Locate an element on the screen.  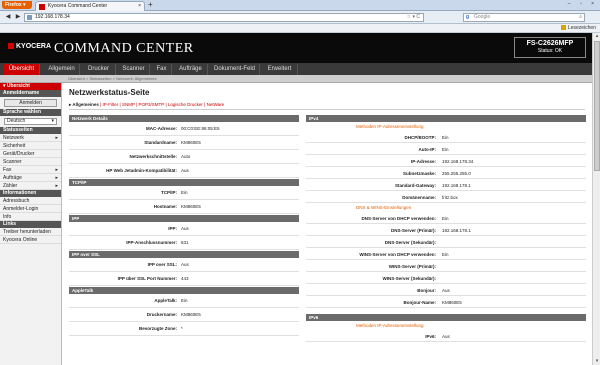
back-button: ◀ is located at coordinates (8, 17).